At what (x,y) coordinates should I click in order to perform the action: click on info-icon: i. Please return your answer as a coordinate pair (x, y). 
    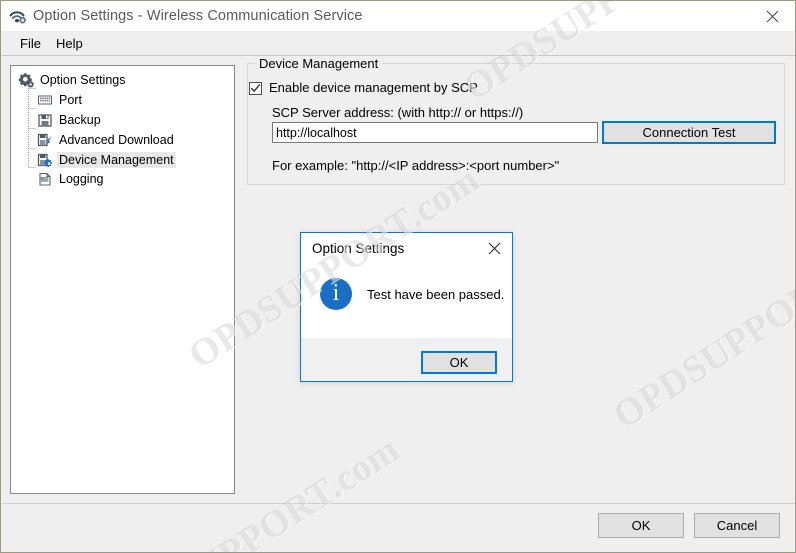
    Looking at the image, I should click on (336, 294).